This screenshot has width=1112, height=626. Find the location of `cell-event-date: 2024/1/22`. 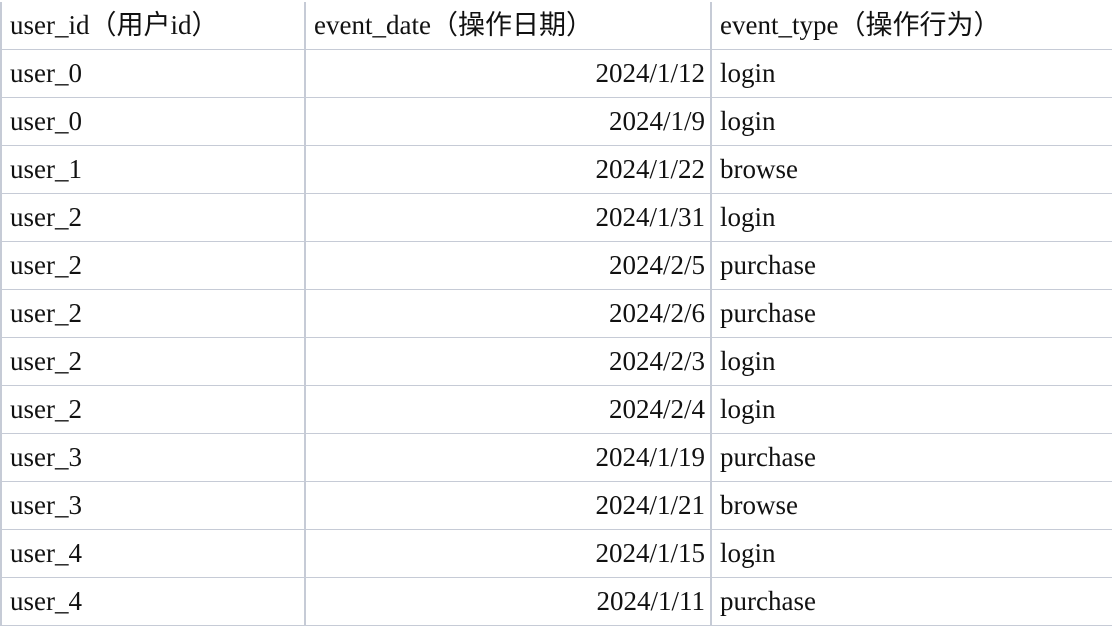

cell-event-date: 2024/1/22 is located at coordinates (508, 169).